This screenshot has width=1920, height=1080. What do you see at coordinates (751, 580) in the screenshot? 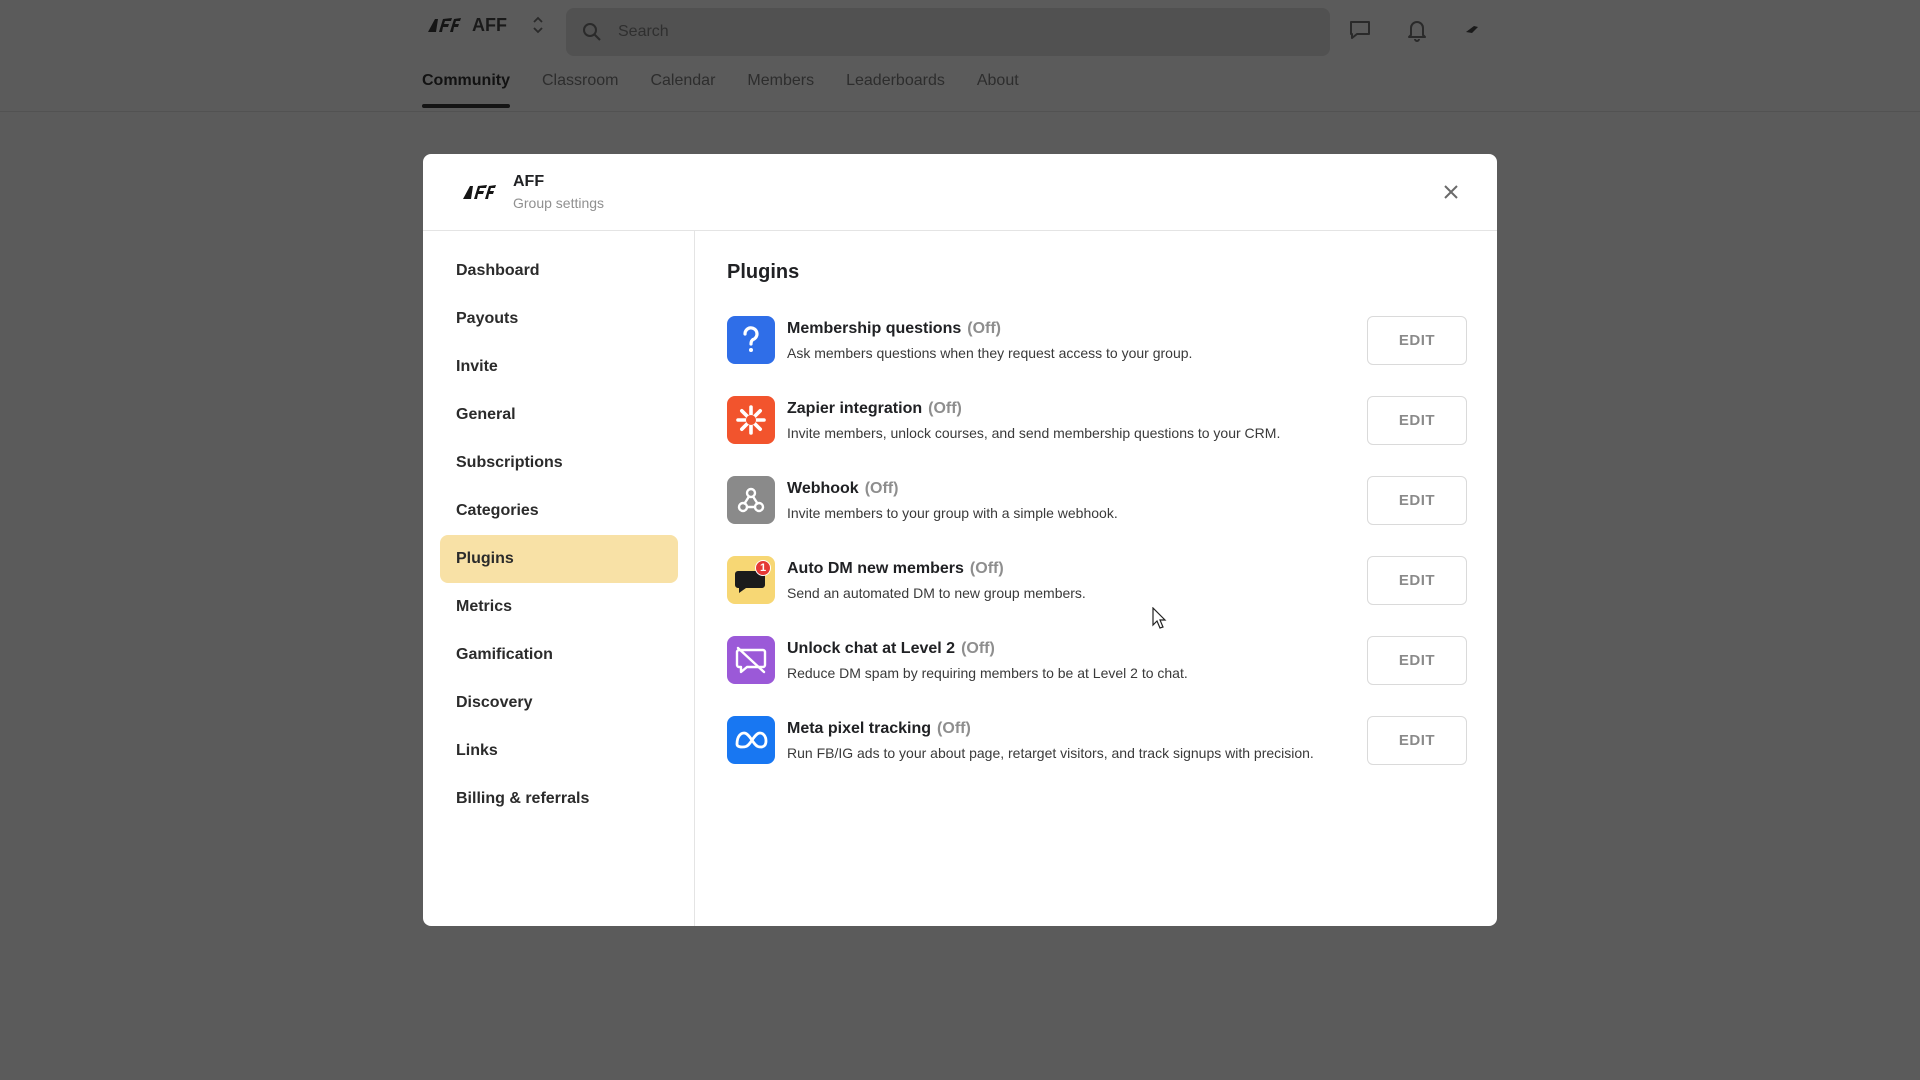
I see `chat-bubble-icon: 1` at bounding box center [751, 580].